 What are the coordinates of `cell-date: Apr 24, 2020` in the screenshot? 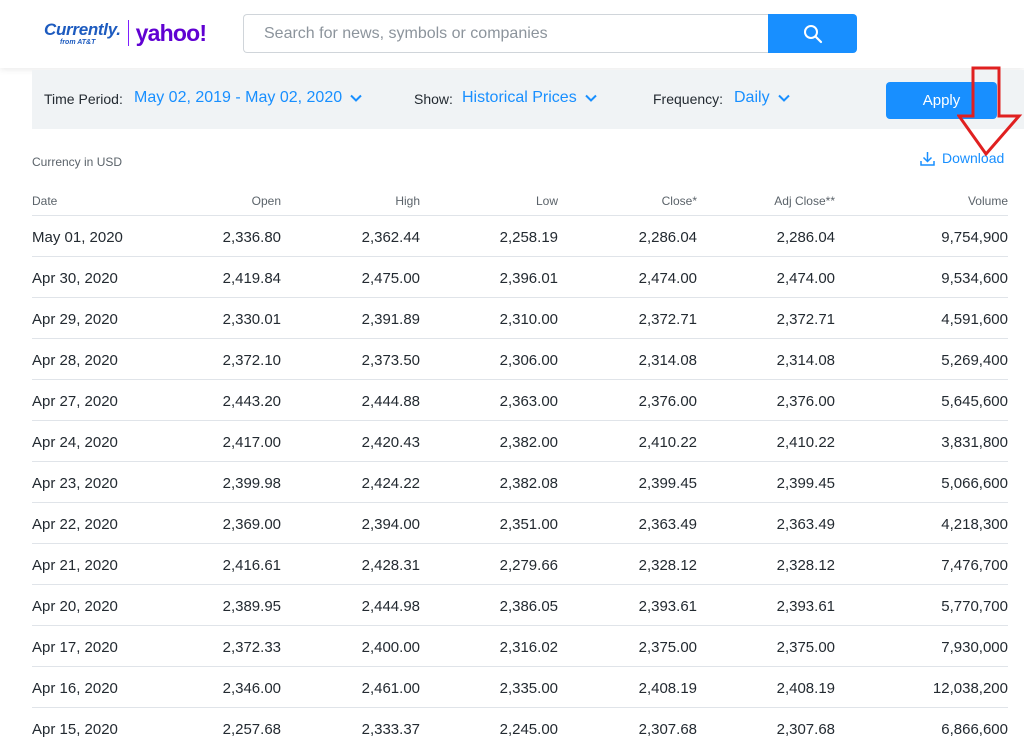 It's located at (75, 442).